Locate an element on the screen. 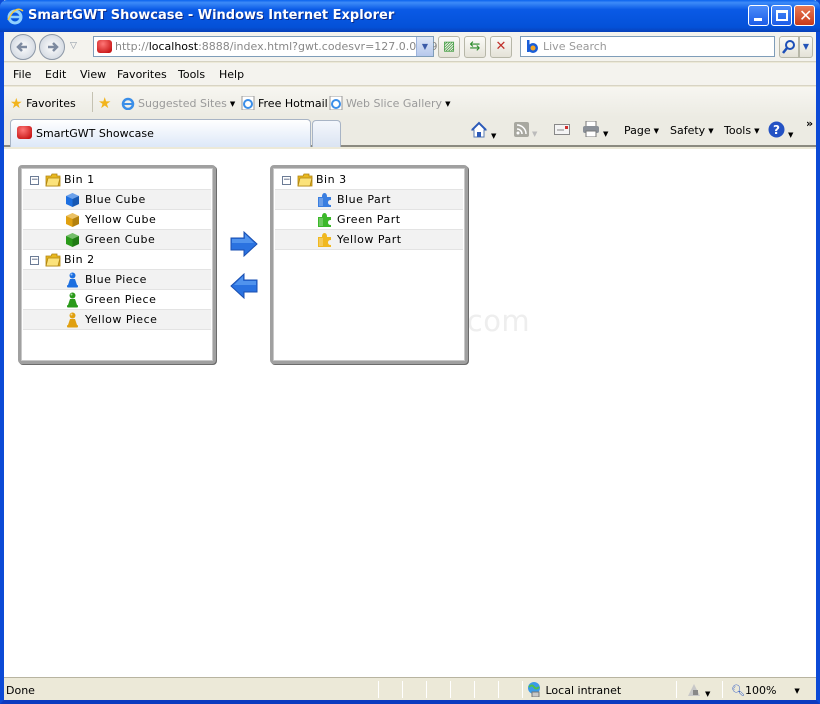 The width and height of the screenshot is (820, 704). suggested-sites-link: Suggested Sites ▼ is located at coordinates (178, 103).